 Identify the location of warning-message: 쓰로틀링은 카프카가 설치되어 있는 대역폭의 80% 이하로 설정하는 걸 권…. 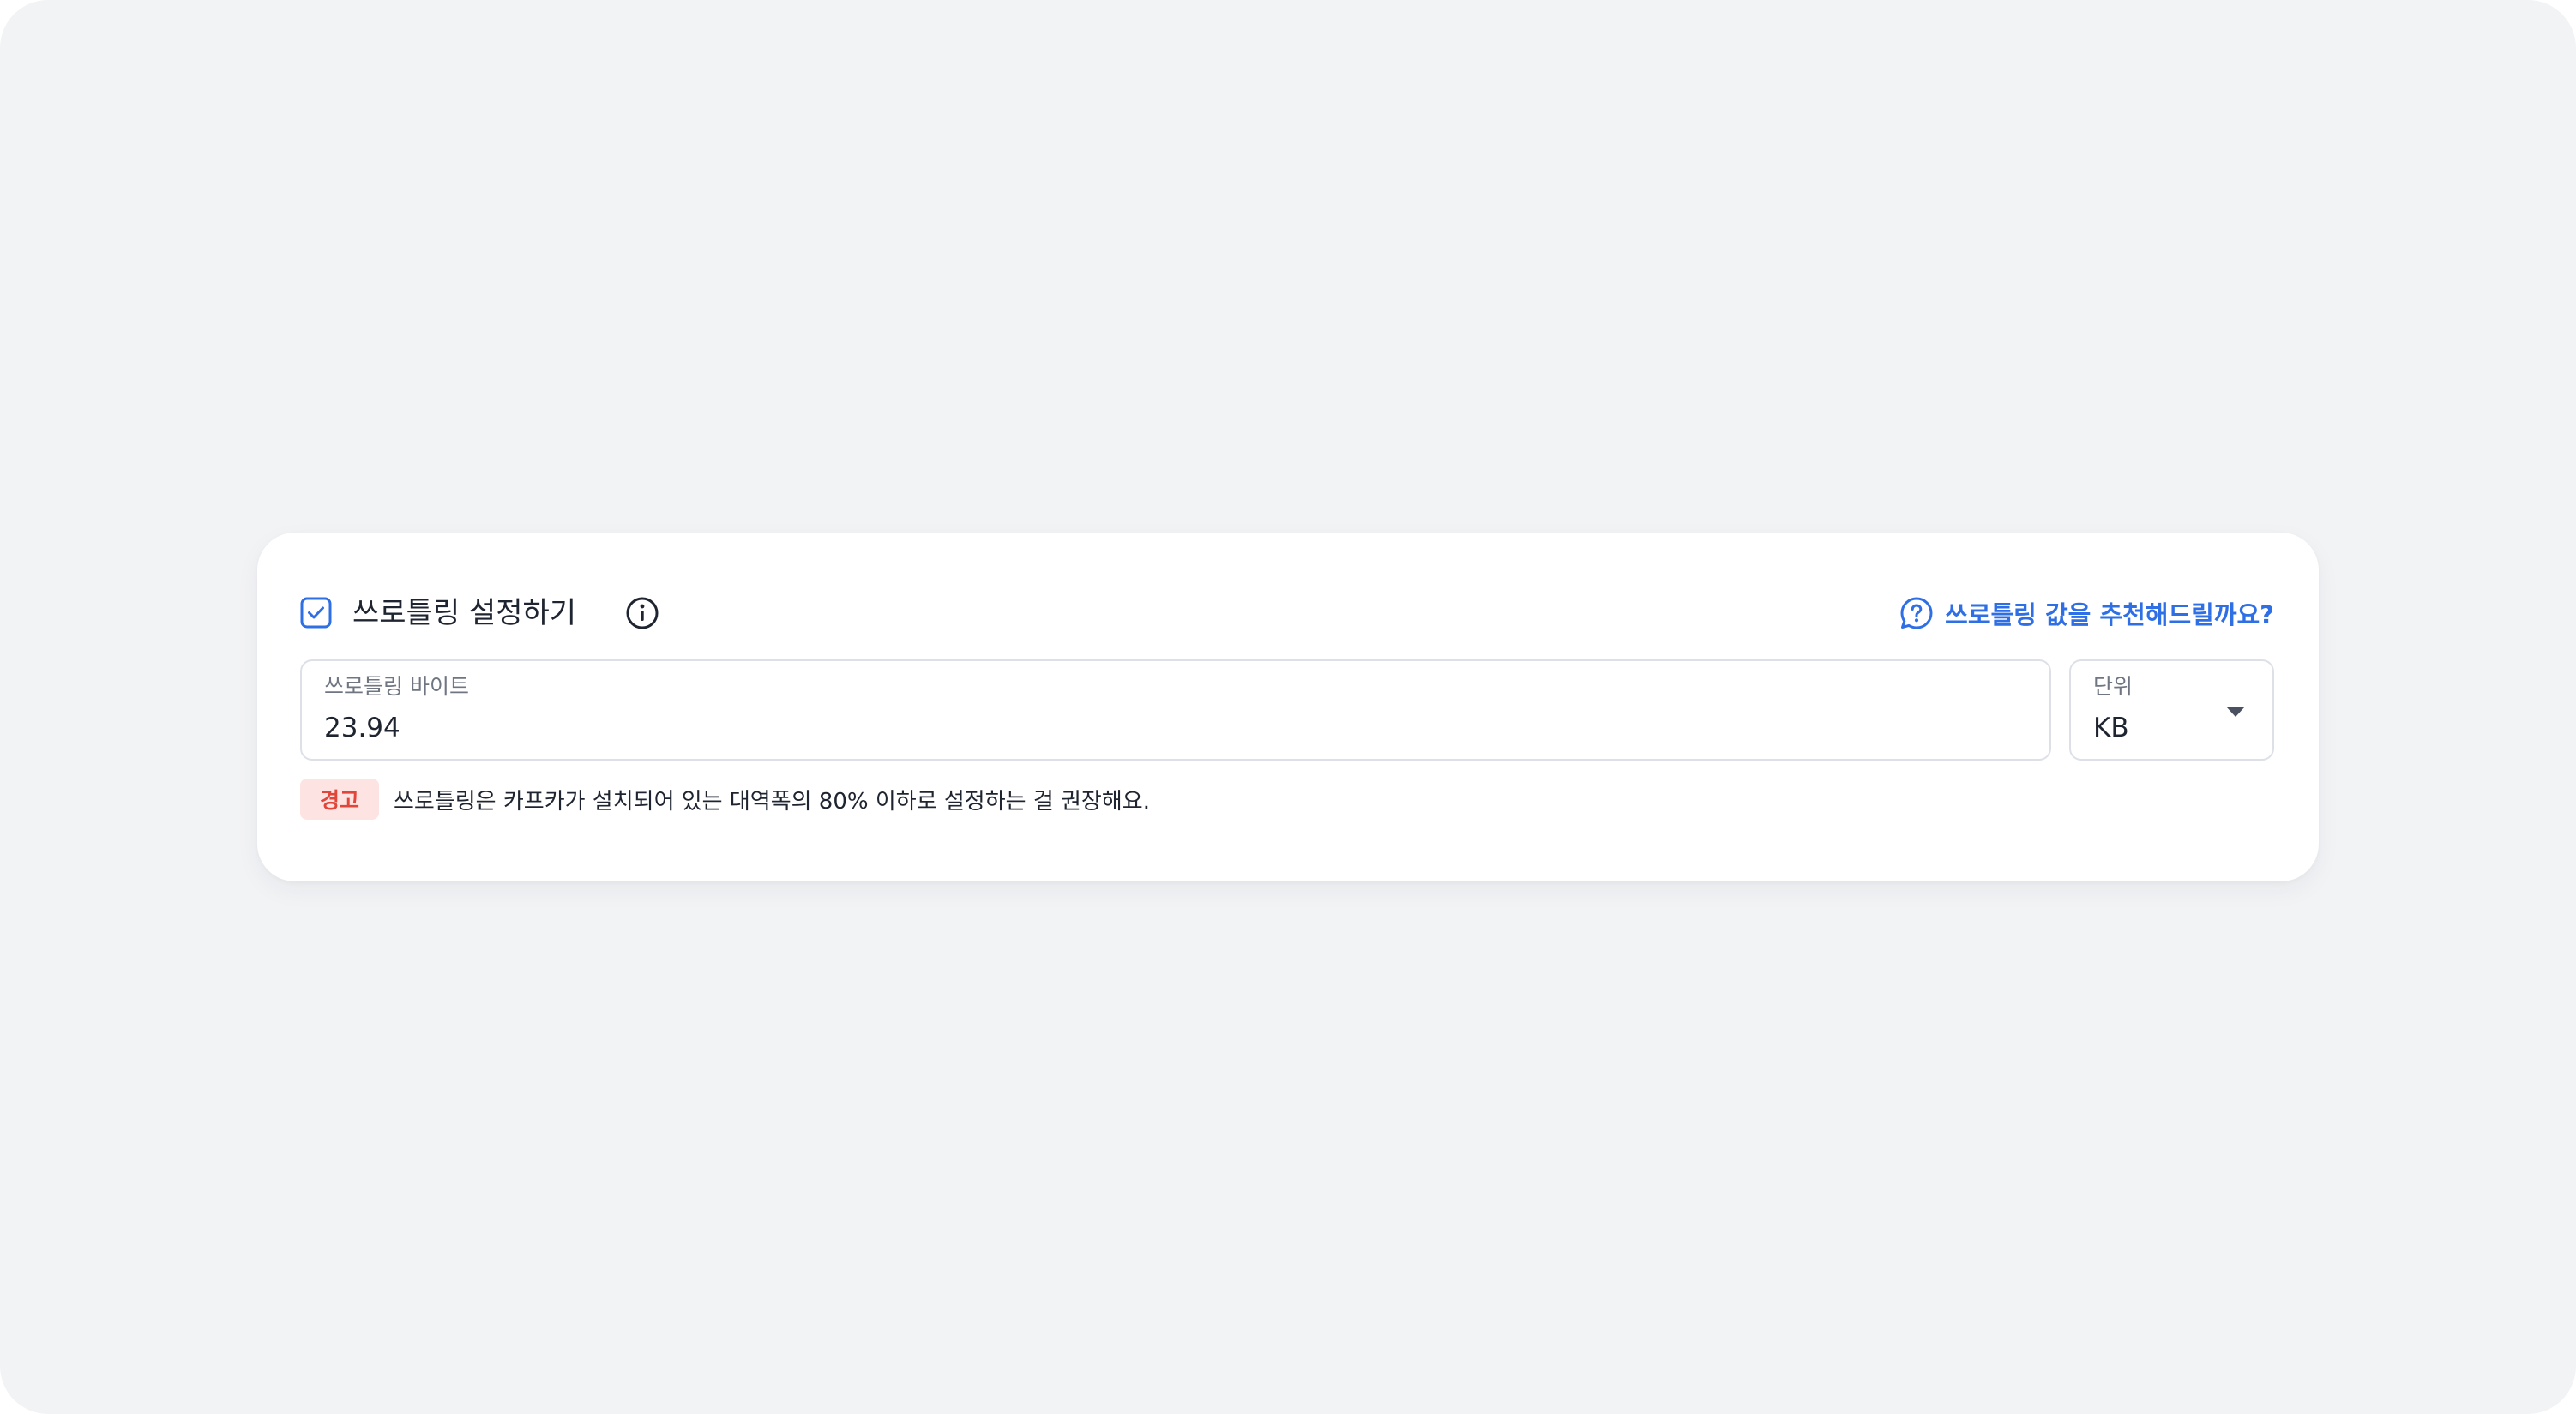
(772, 801).